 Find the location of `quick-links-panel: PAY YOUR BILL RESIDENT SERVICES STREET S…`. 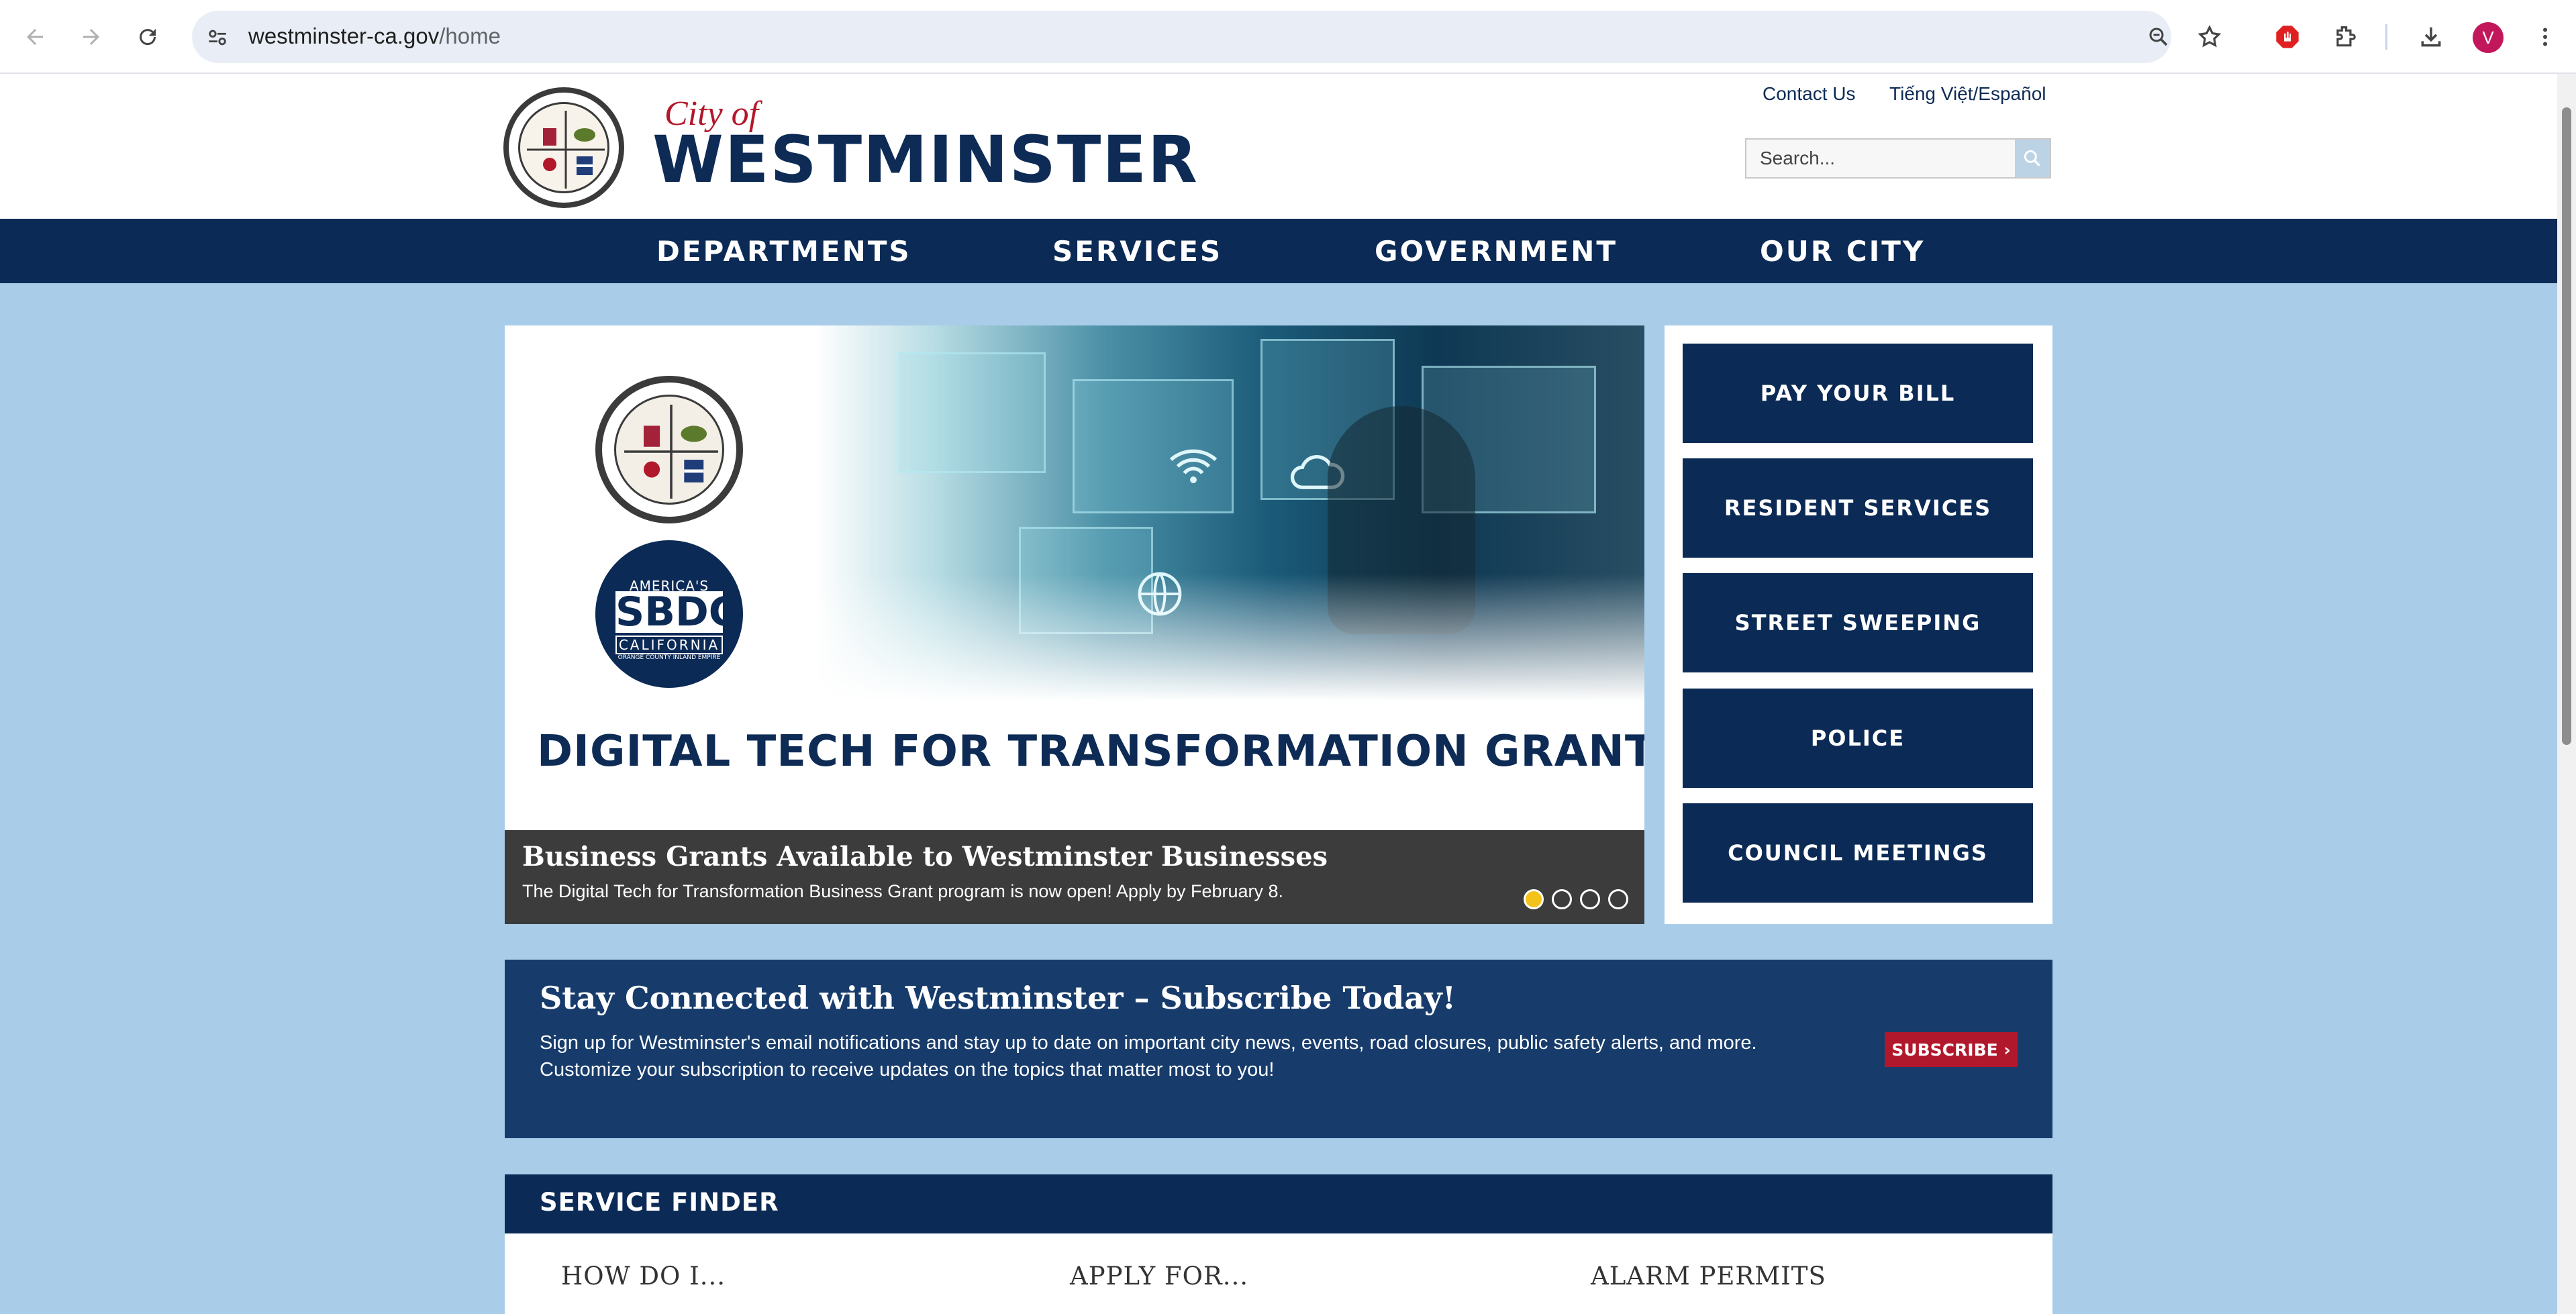

quick-links-panel: PAY YOUR BILL RESIDENT SERVICES STREET S… is located at coordinates (1858, 625).